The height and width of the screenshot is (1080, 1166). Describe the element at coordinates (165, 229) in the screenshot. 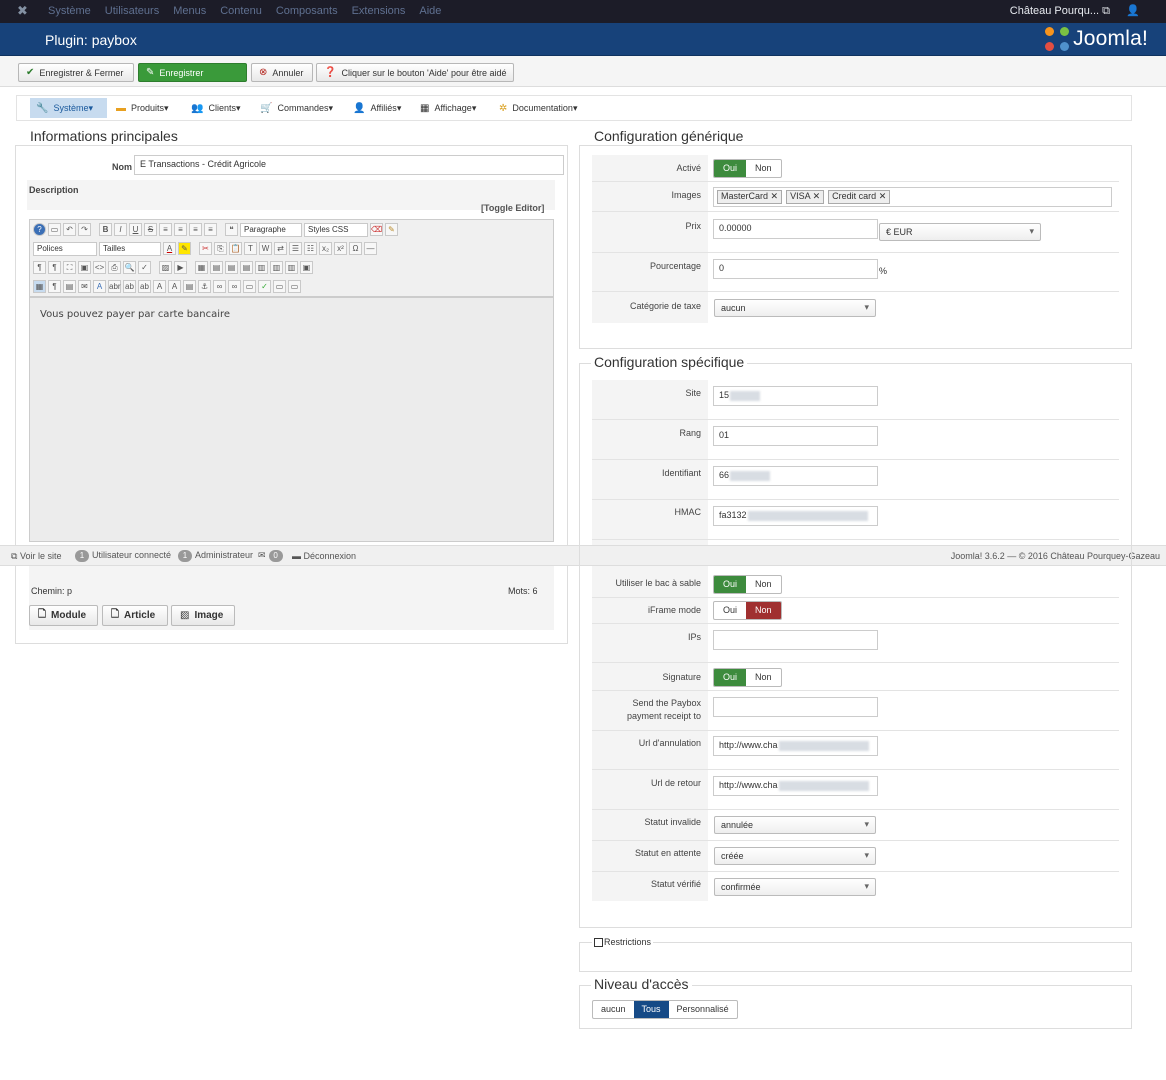

I see `align-left-icon: ≡` at that location.